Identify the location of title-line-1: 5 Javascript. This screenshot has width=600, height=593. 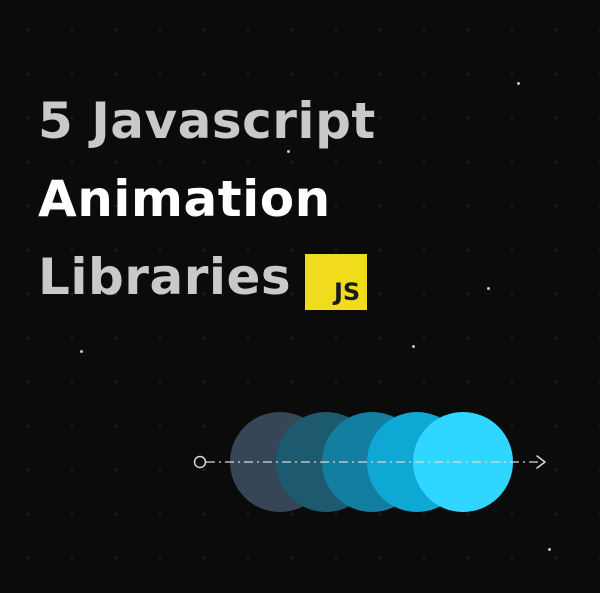
(207, 121).